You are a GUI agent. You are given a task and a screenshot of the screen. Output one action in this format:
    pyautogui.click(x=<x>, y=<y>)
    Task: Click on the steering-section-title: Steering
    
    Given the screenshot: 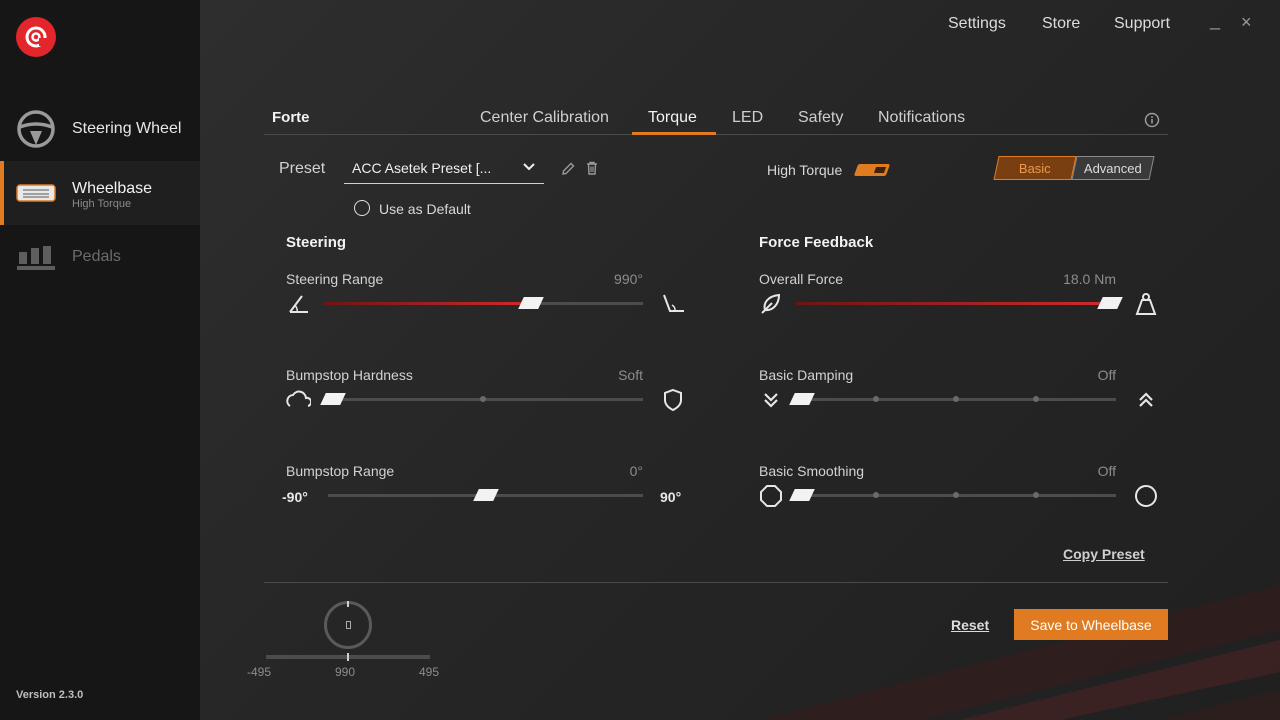 What is the action you would take?
    pyautogui.click(x=316, y=242)
    